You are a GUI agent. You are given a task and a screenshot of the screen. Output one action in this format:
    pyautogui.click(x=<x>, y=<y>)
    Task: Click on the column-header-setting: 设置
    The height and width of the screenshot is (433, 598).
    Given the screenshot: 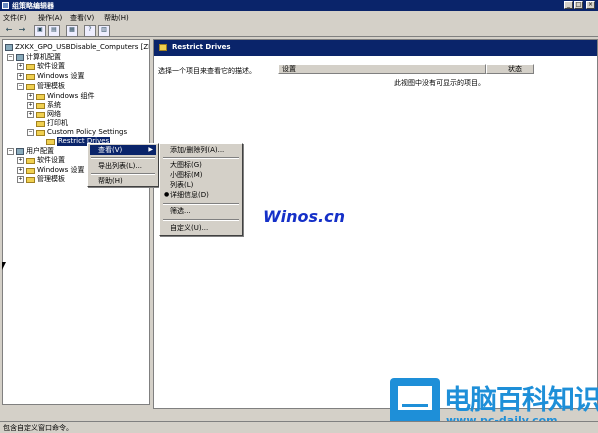 What is the action you would take?
    pyautogui.click(x=382, y=69)
    